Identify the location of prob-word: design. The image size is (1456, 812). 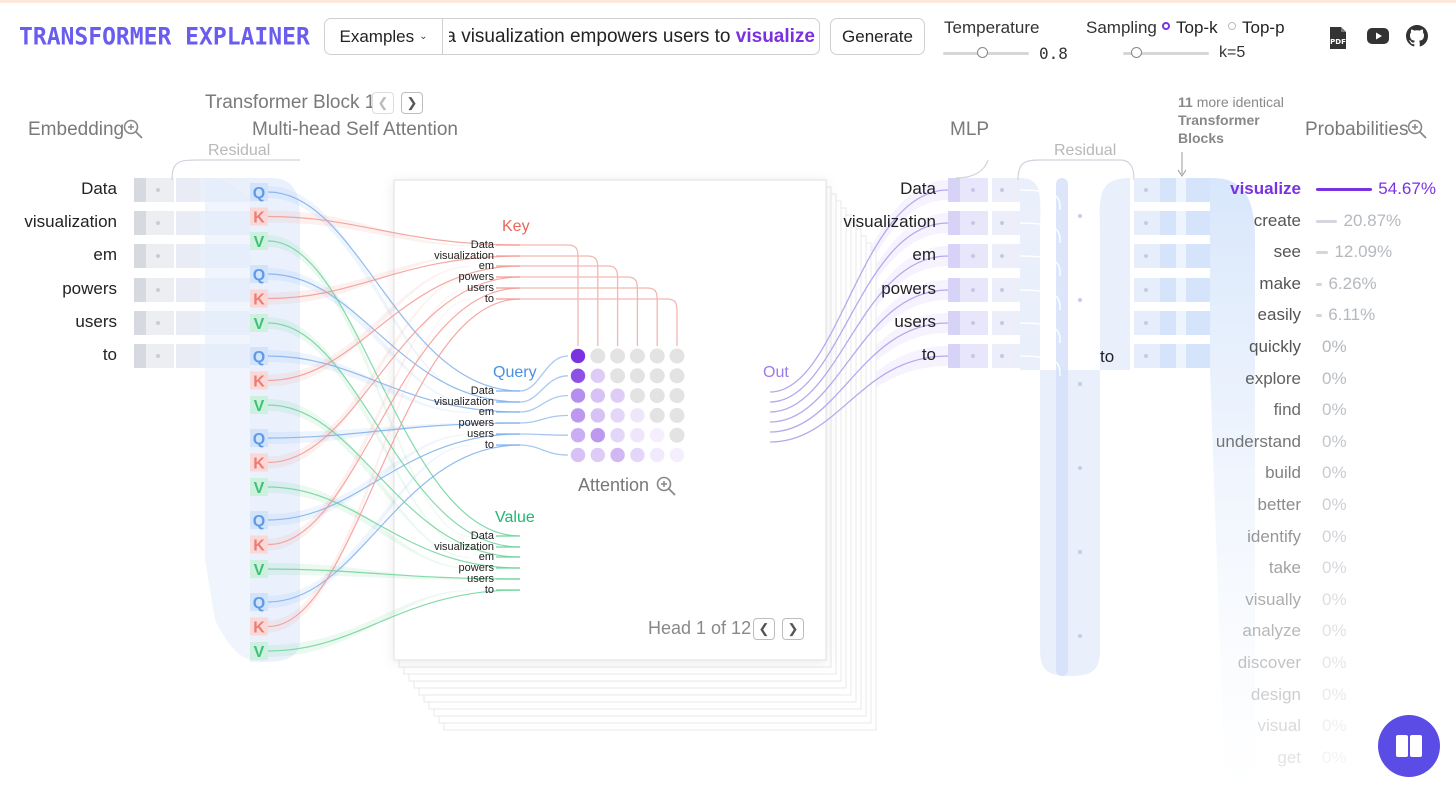
(1241, 695).